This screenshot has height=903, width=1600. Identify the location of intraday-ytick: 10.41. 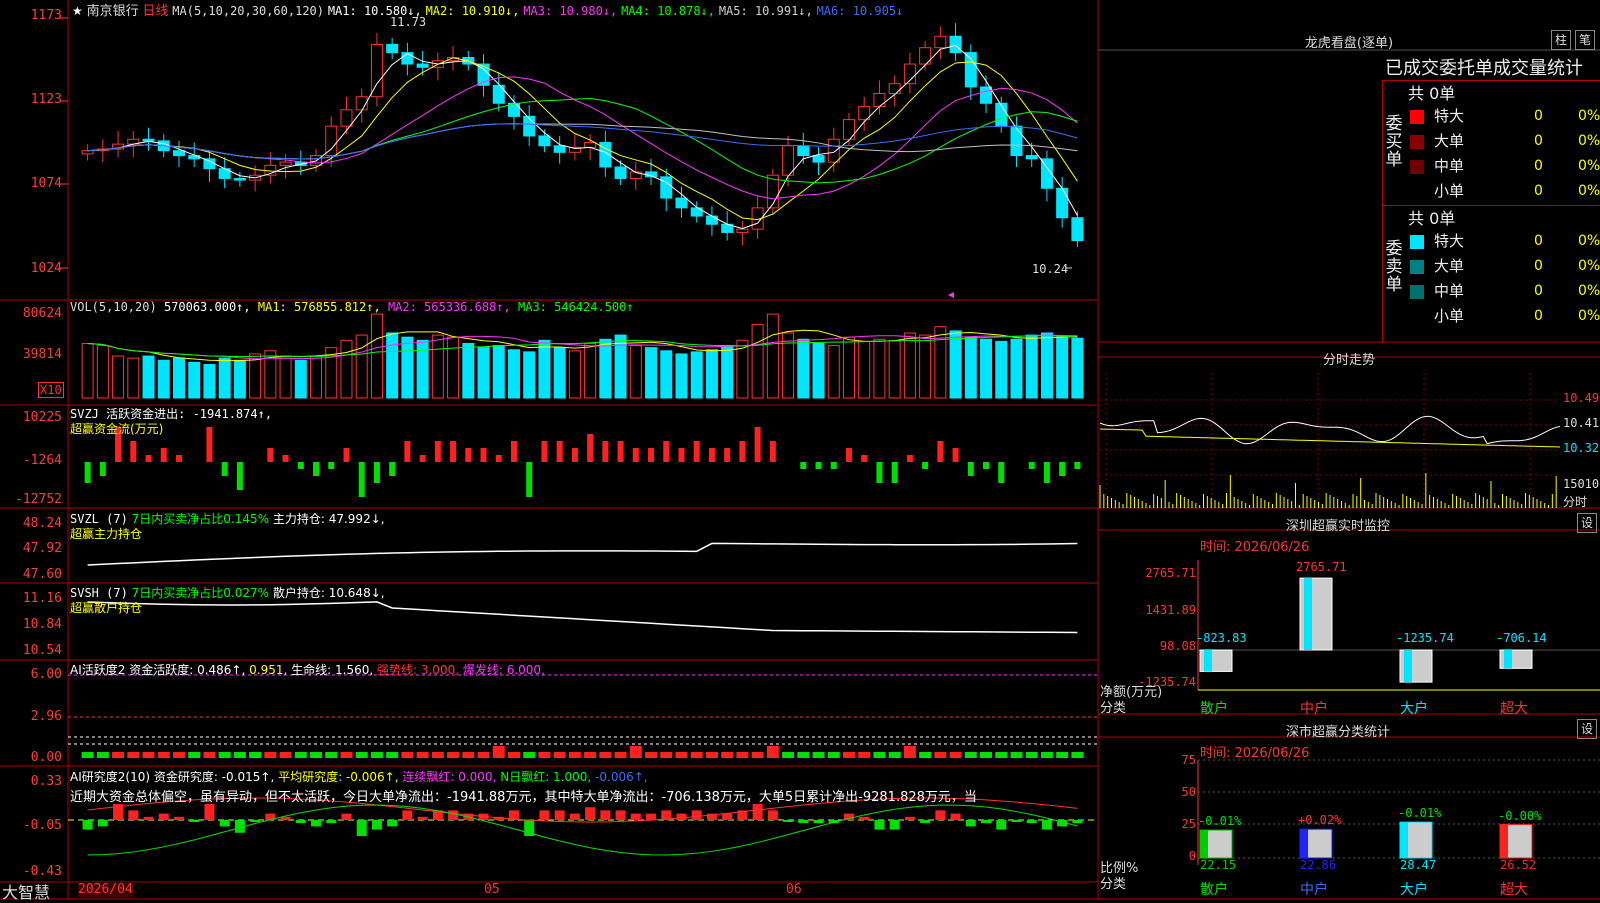
(1581, 423).